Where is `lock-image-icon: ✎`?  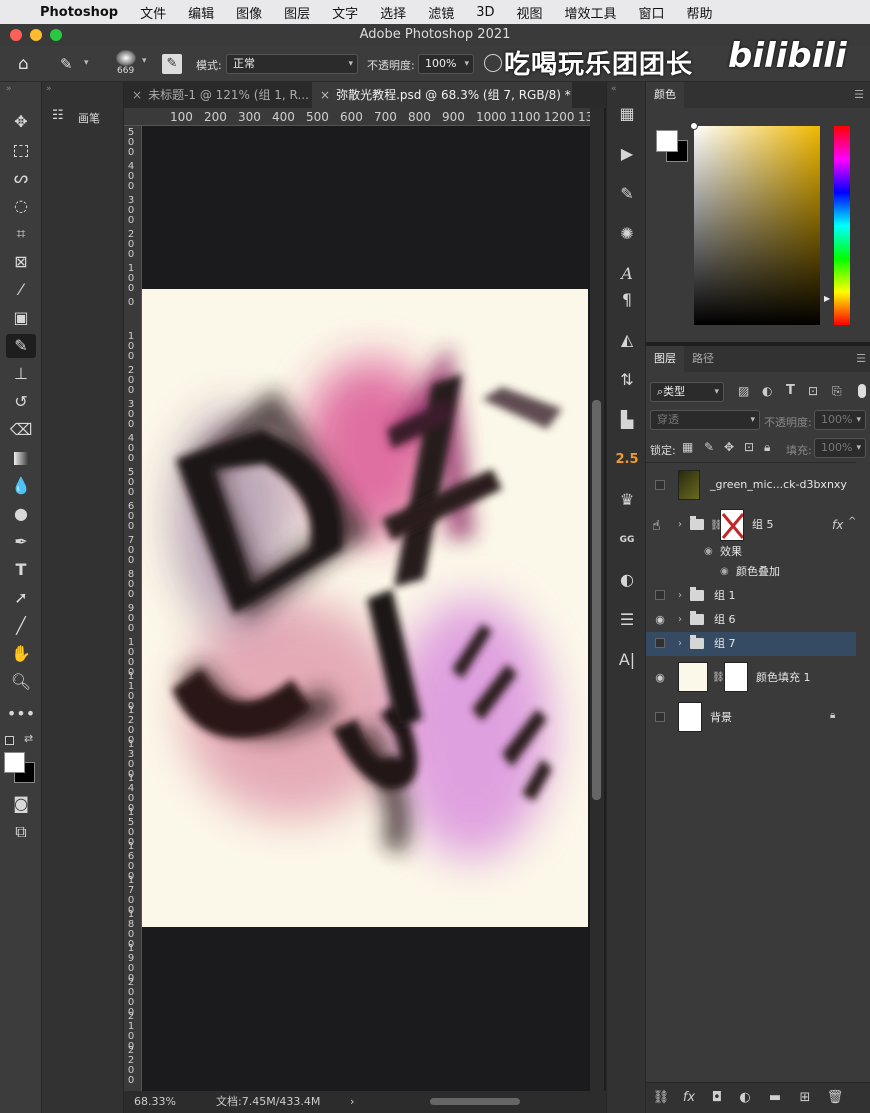
lock-image-icon: ✎ is located at coordinates (709, 447).